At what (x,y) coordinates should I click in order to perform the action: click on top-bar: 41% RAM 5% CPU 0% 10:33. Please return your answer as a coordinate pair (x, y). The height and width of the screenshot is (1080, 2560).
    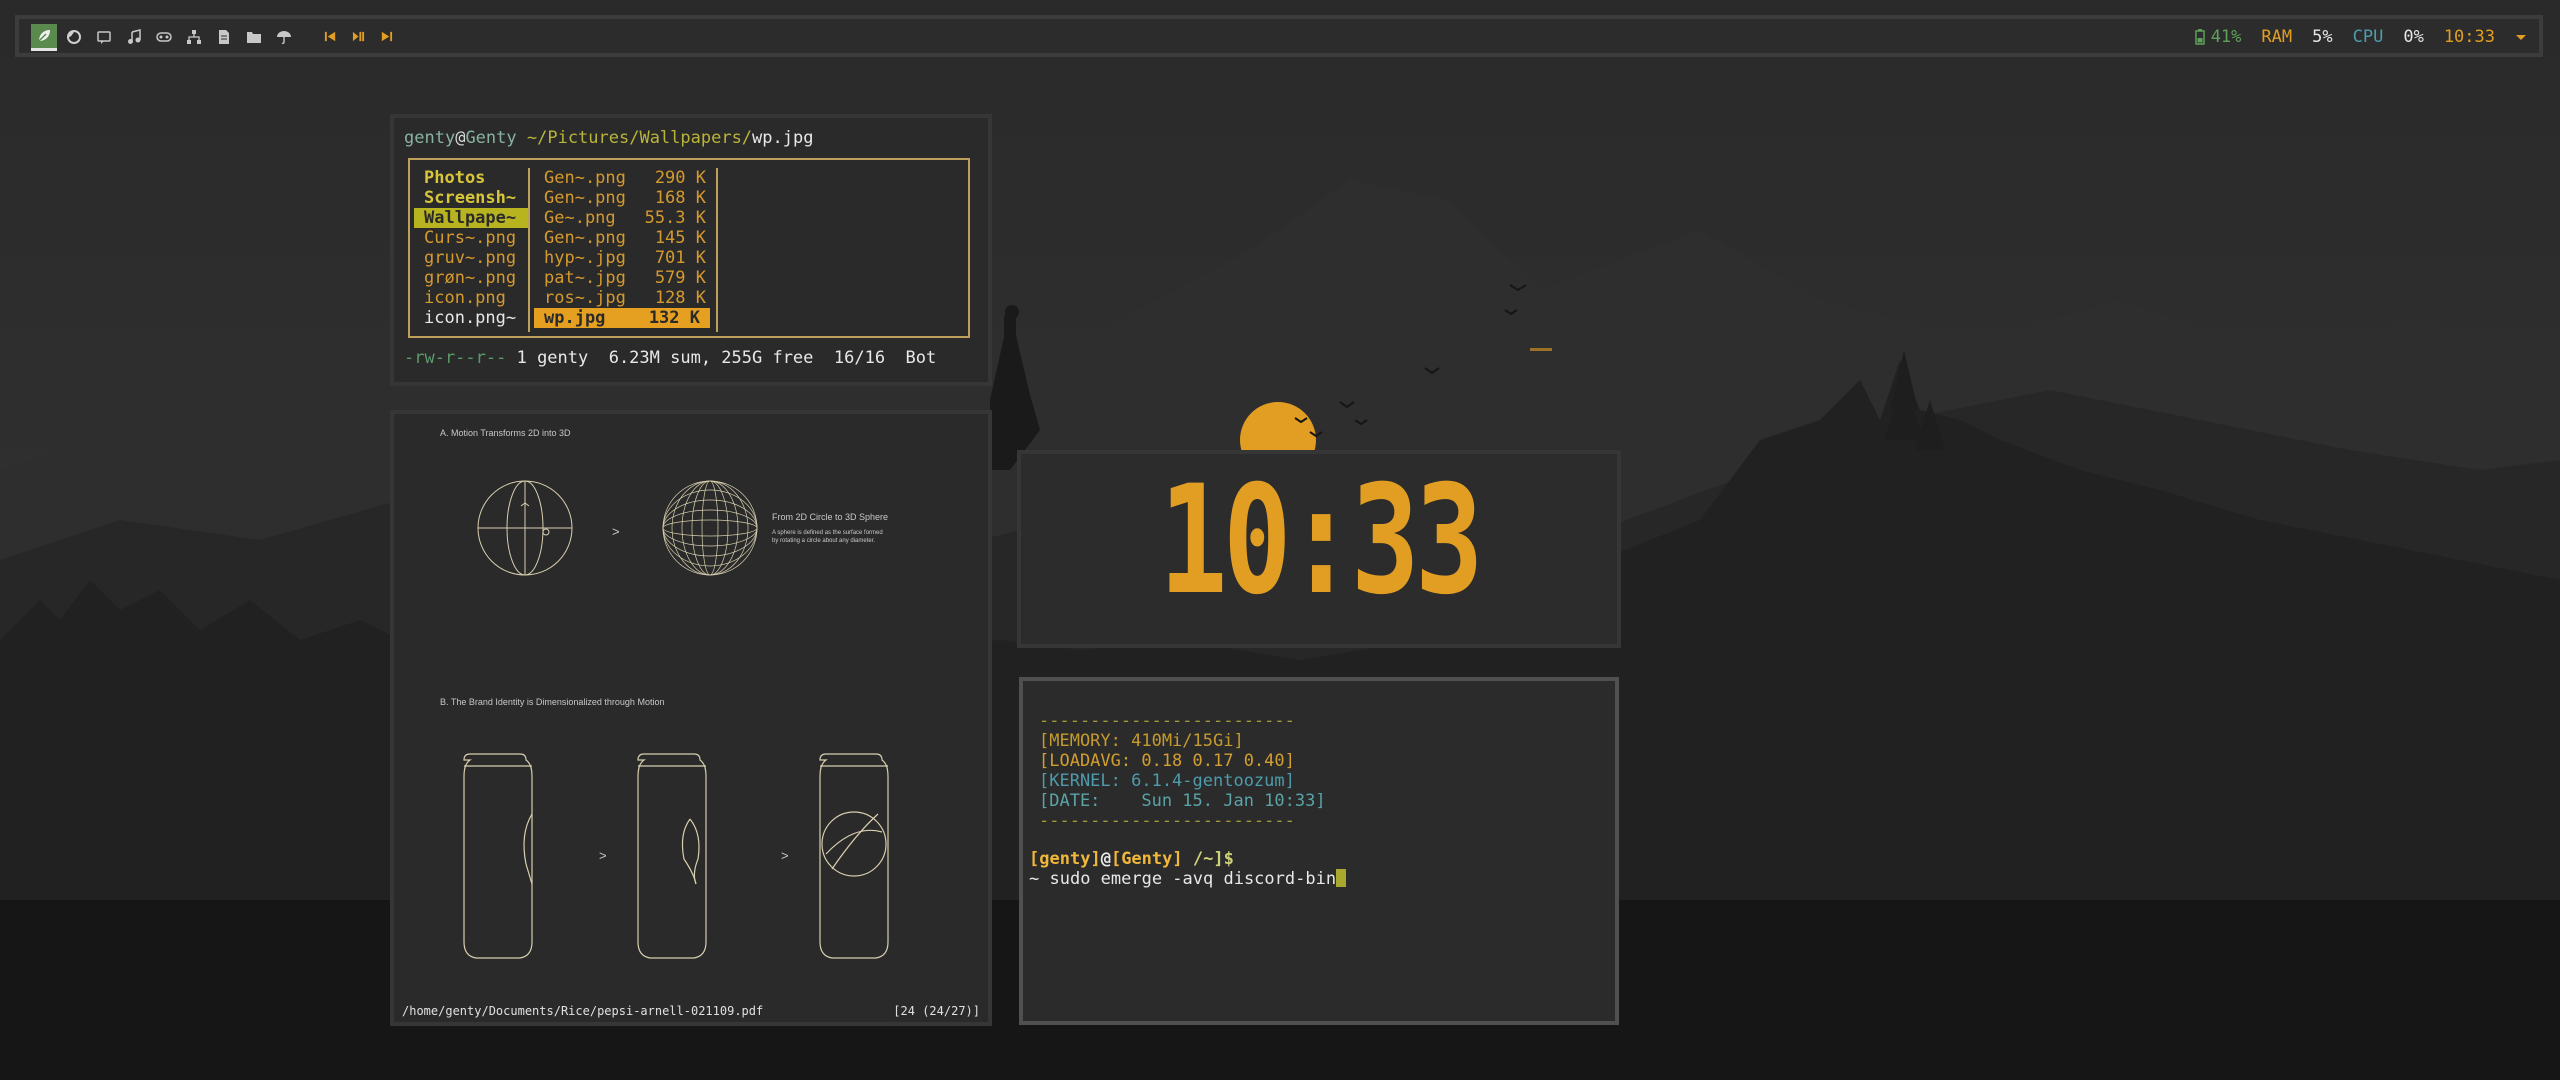
    Looking at the image, I should click on (1279, 36).